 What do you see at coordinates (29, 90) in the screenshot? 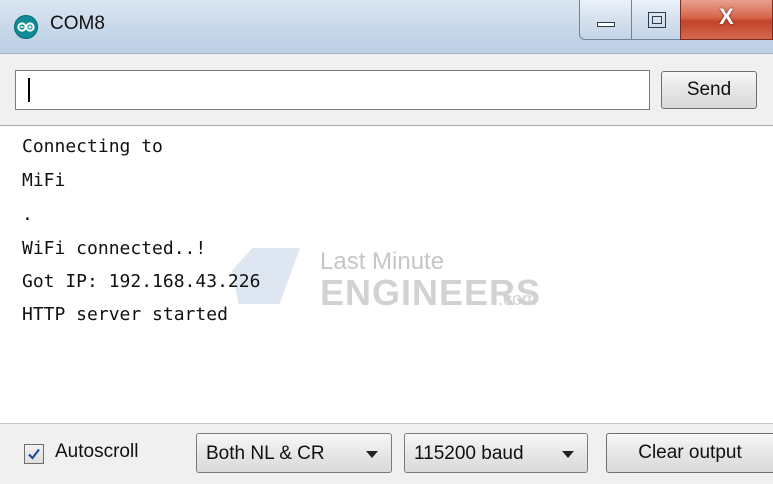
I see `text-caret` at bounding box center [29, 90].